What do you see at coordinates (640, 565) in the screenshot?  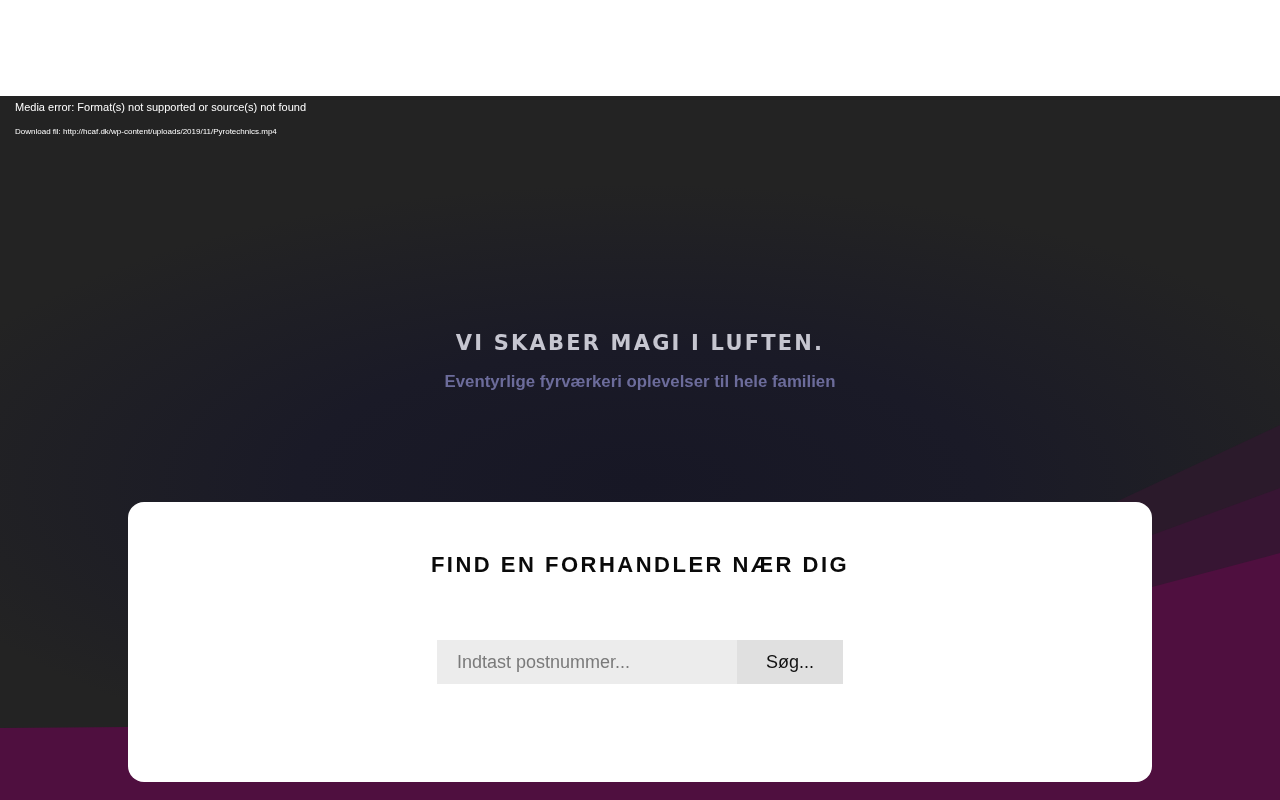 I see `dealer-search-title: FIND EN FORHANDLER NÆR DIG` at bounding box center [640, 565].